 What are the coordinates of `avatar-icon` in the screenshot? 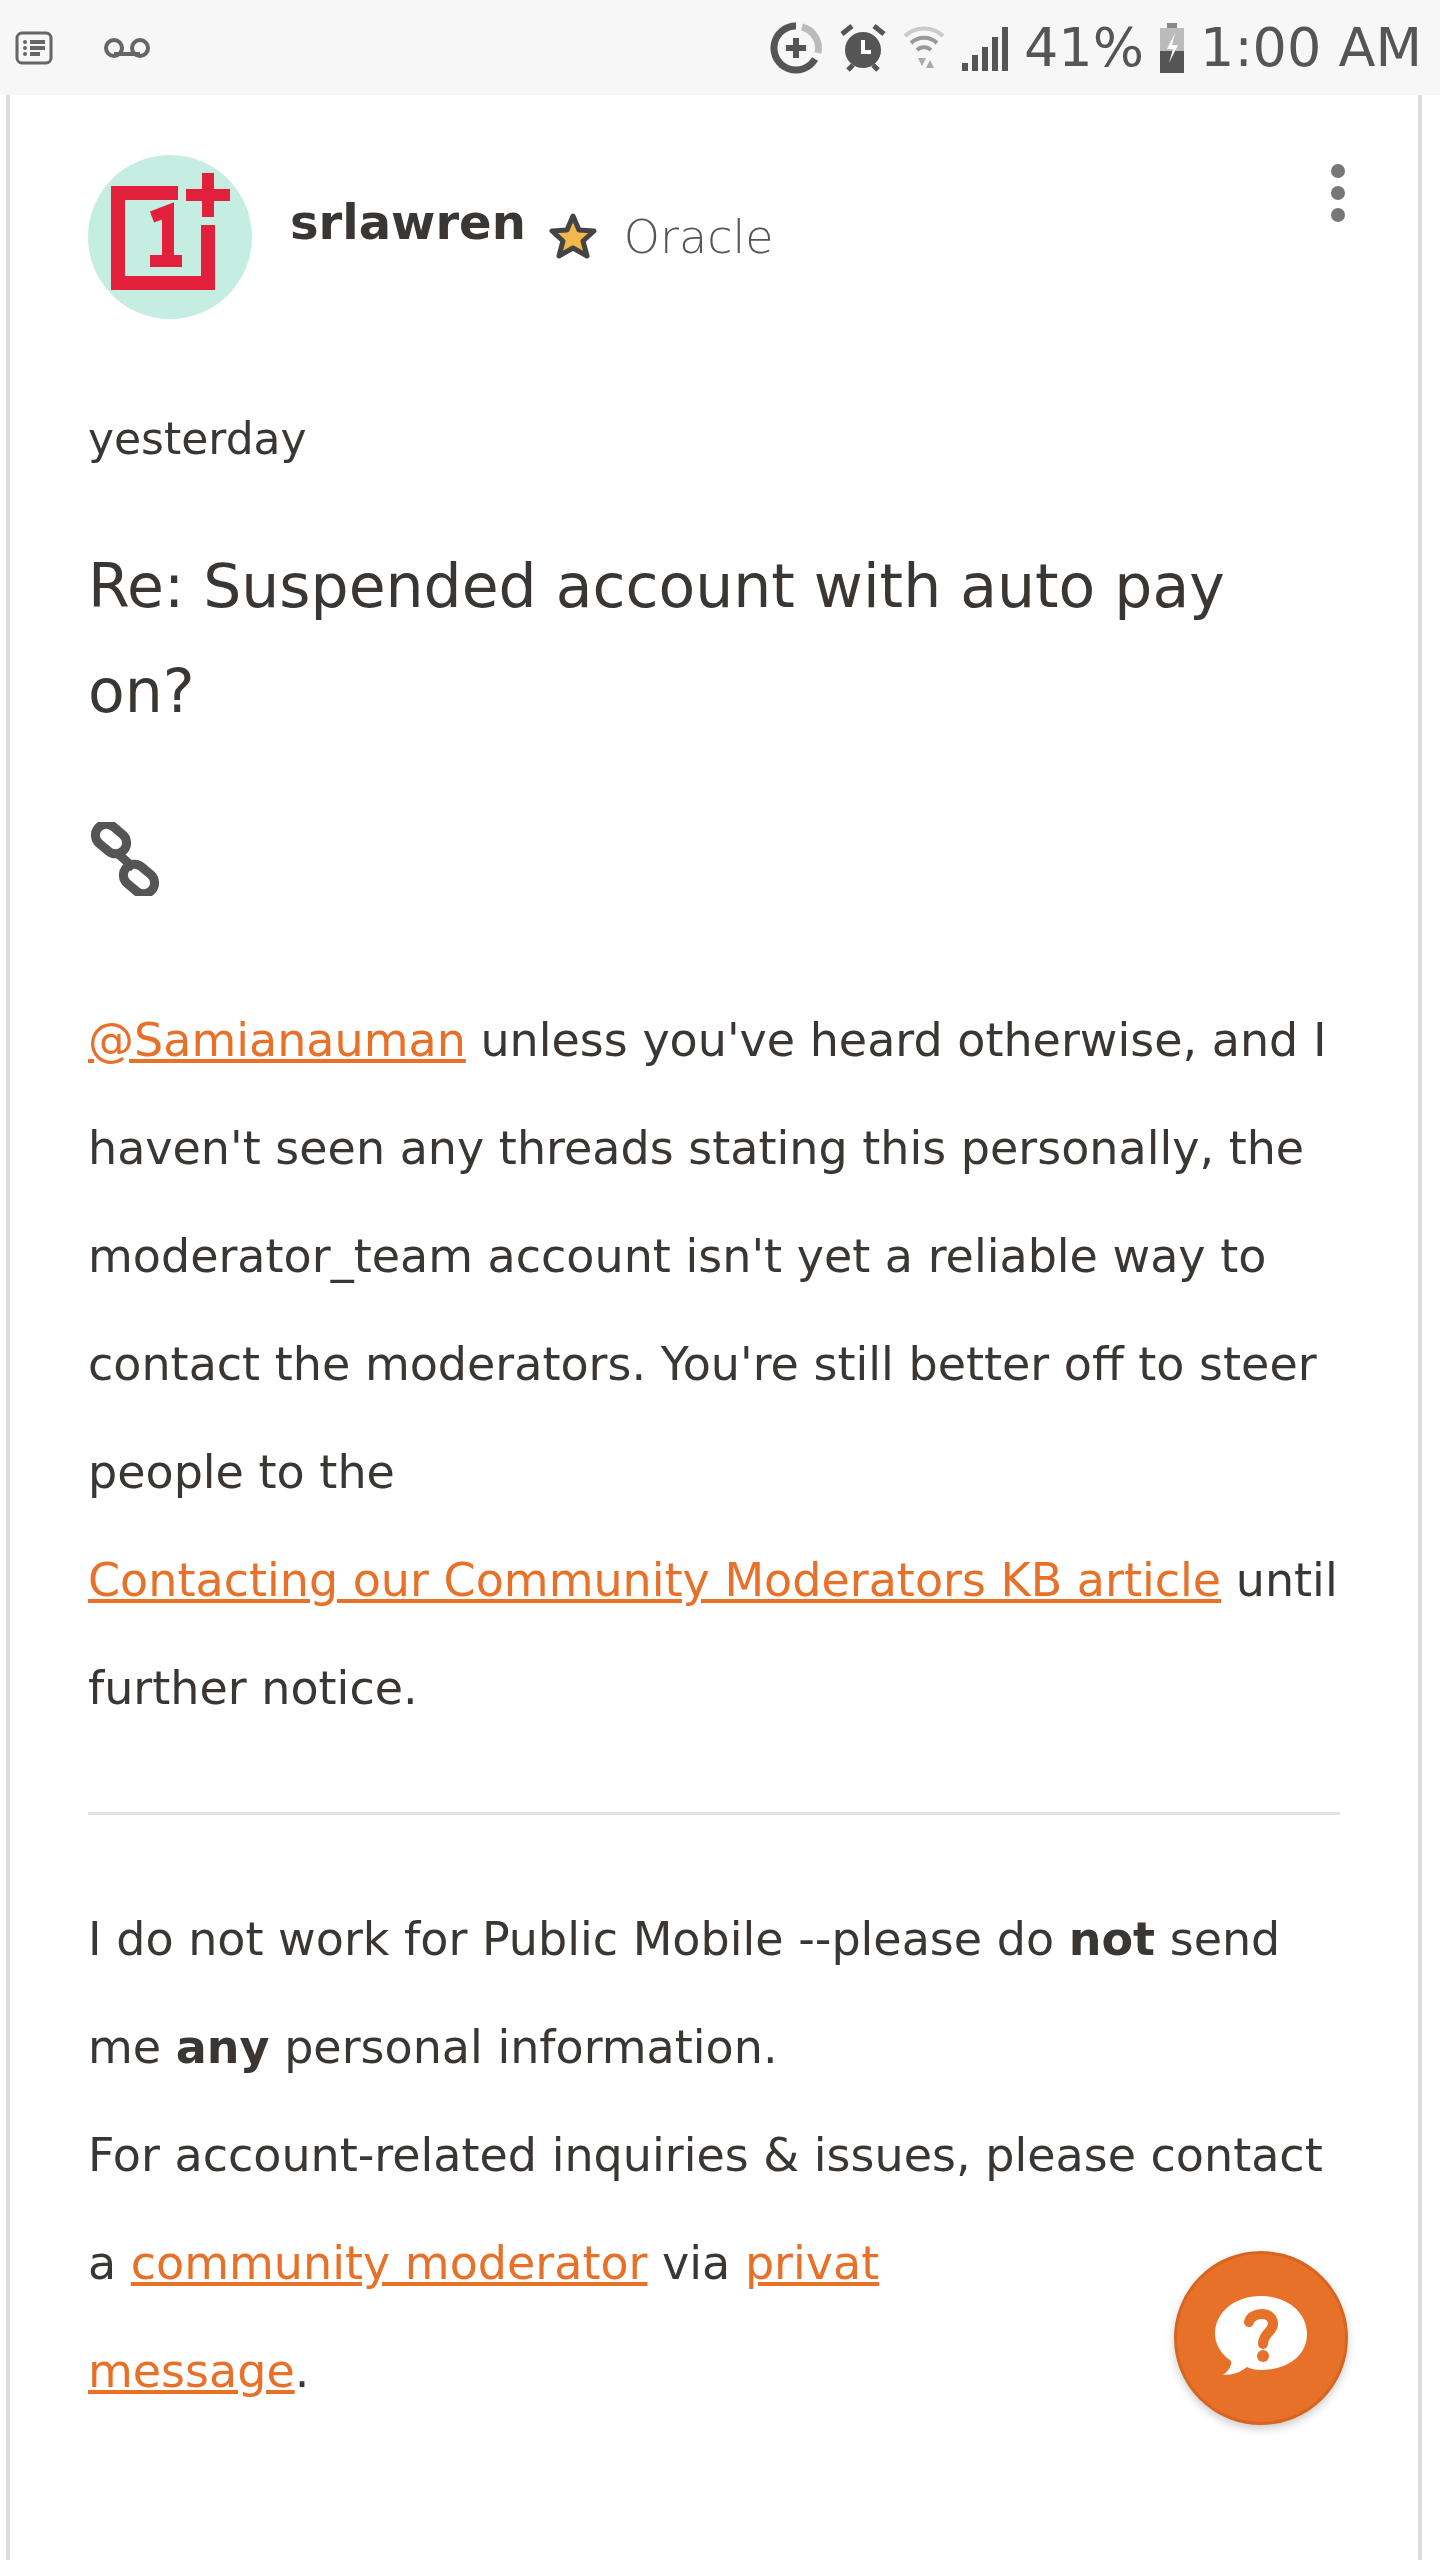 It's located at (170, 237).